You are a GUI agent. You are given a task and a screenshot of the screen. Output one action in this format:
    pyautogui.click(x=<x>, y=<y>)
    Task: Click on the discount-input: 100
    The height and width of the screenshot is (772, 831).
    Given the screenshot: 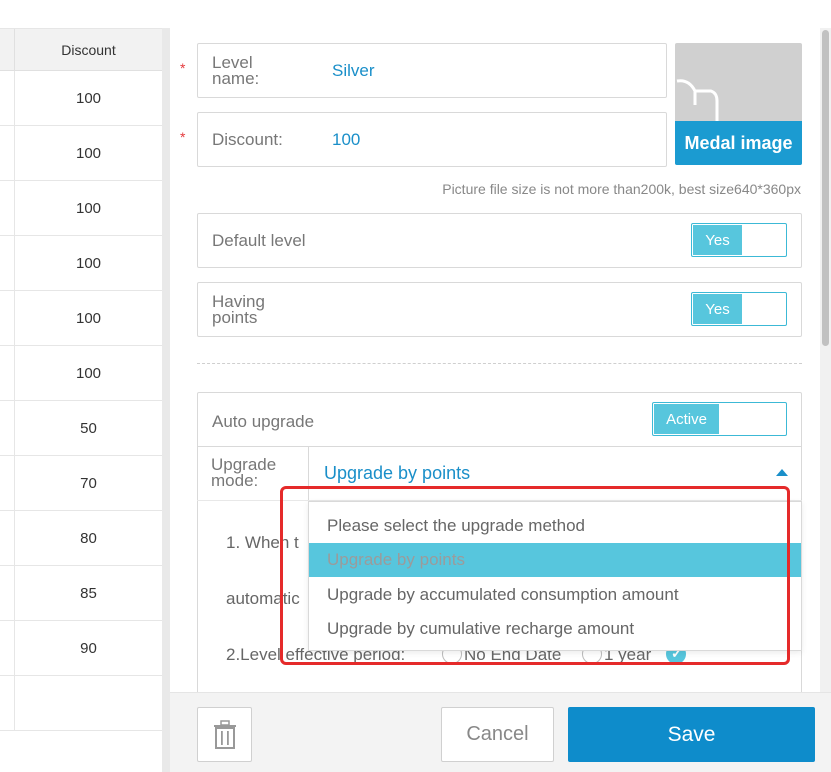 What is the action you would take?
    pyautogui.click(x=346, y=140)
    